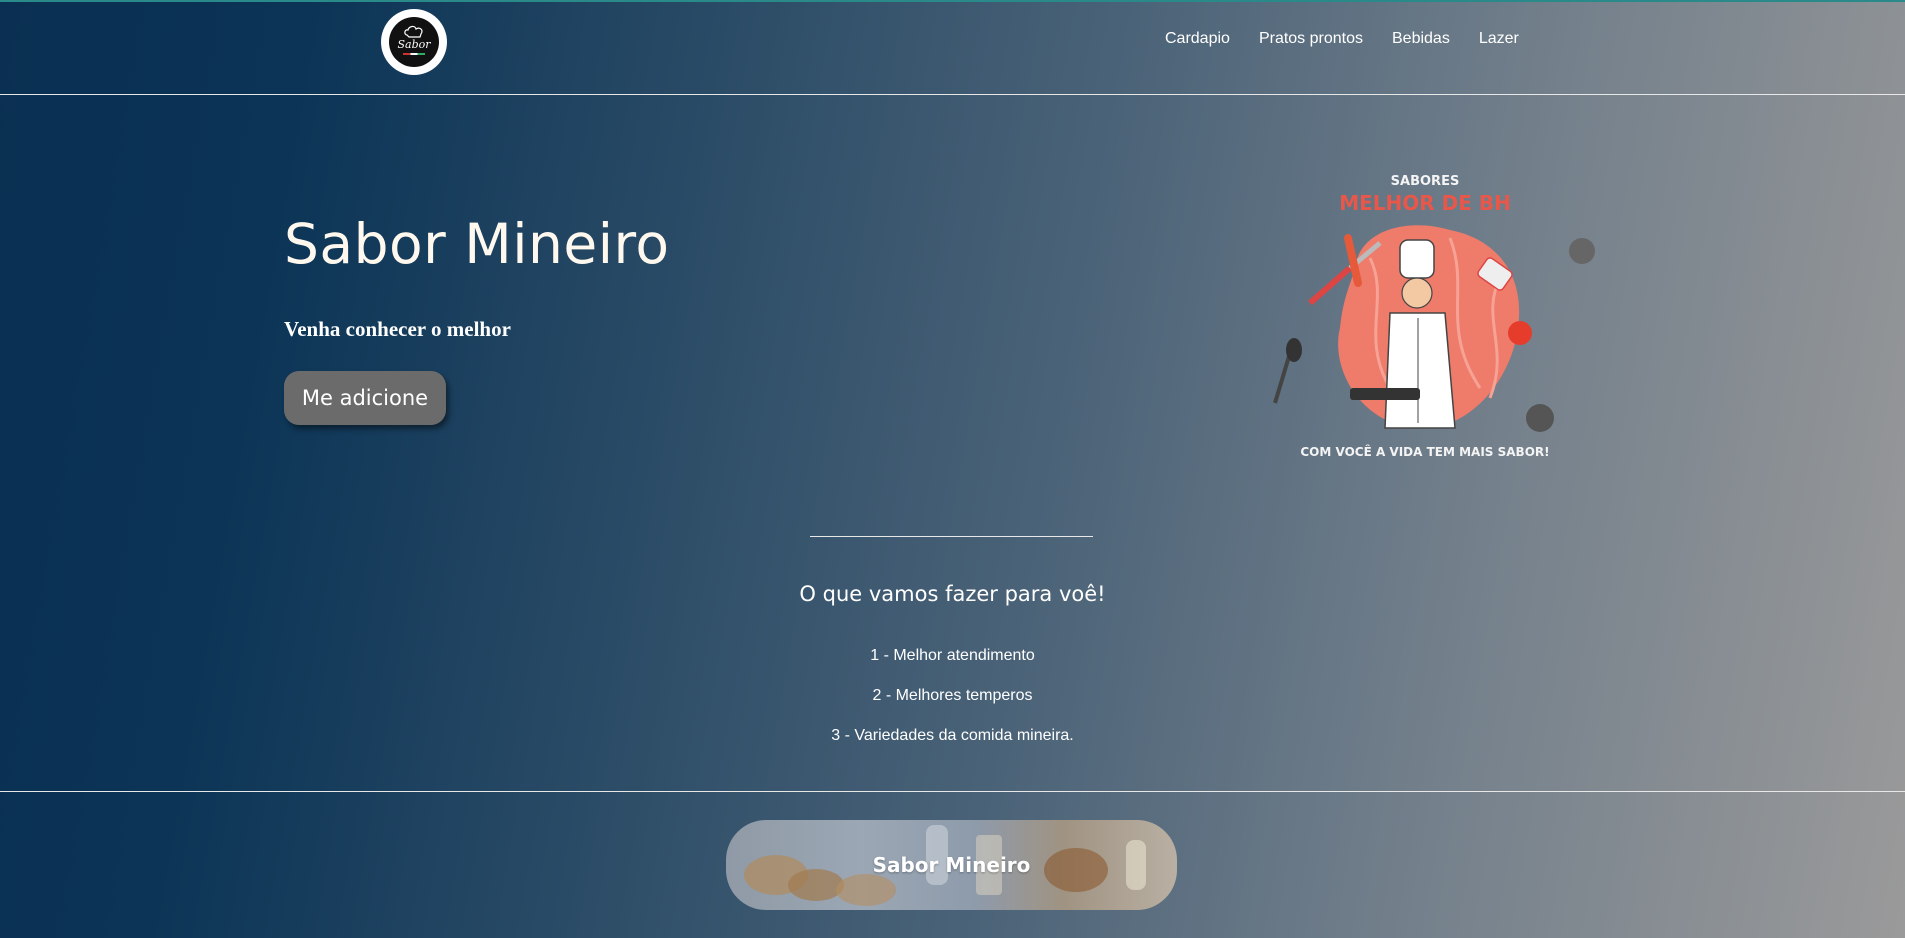  What do you see at coordinates (952, 655) in the screenshot?
I see `list-item: 1 - Melhor atendimento` at bounding box center [952, 655].